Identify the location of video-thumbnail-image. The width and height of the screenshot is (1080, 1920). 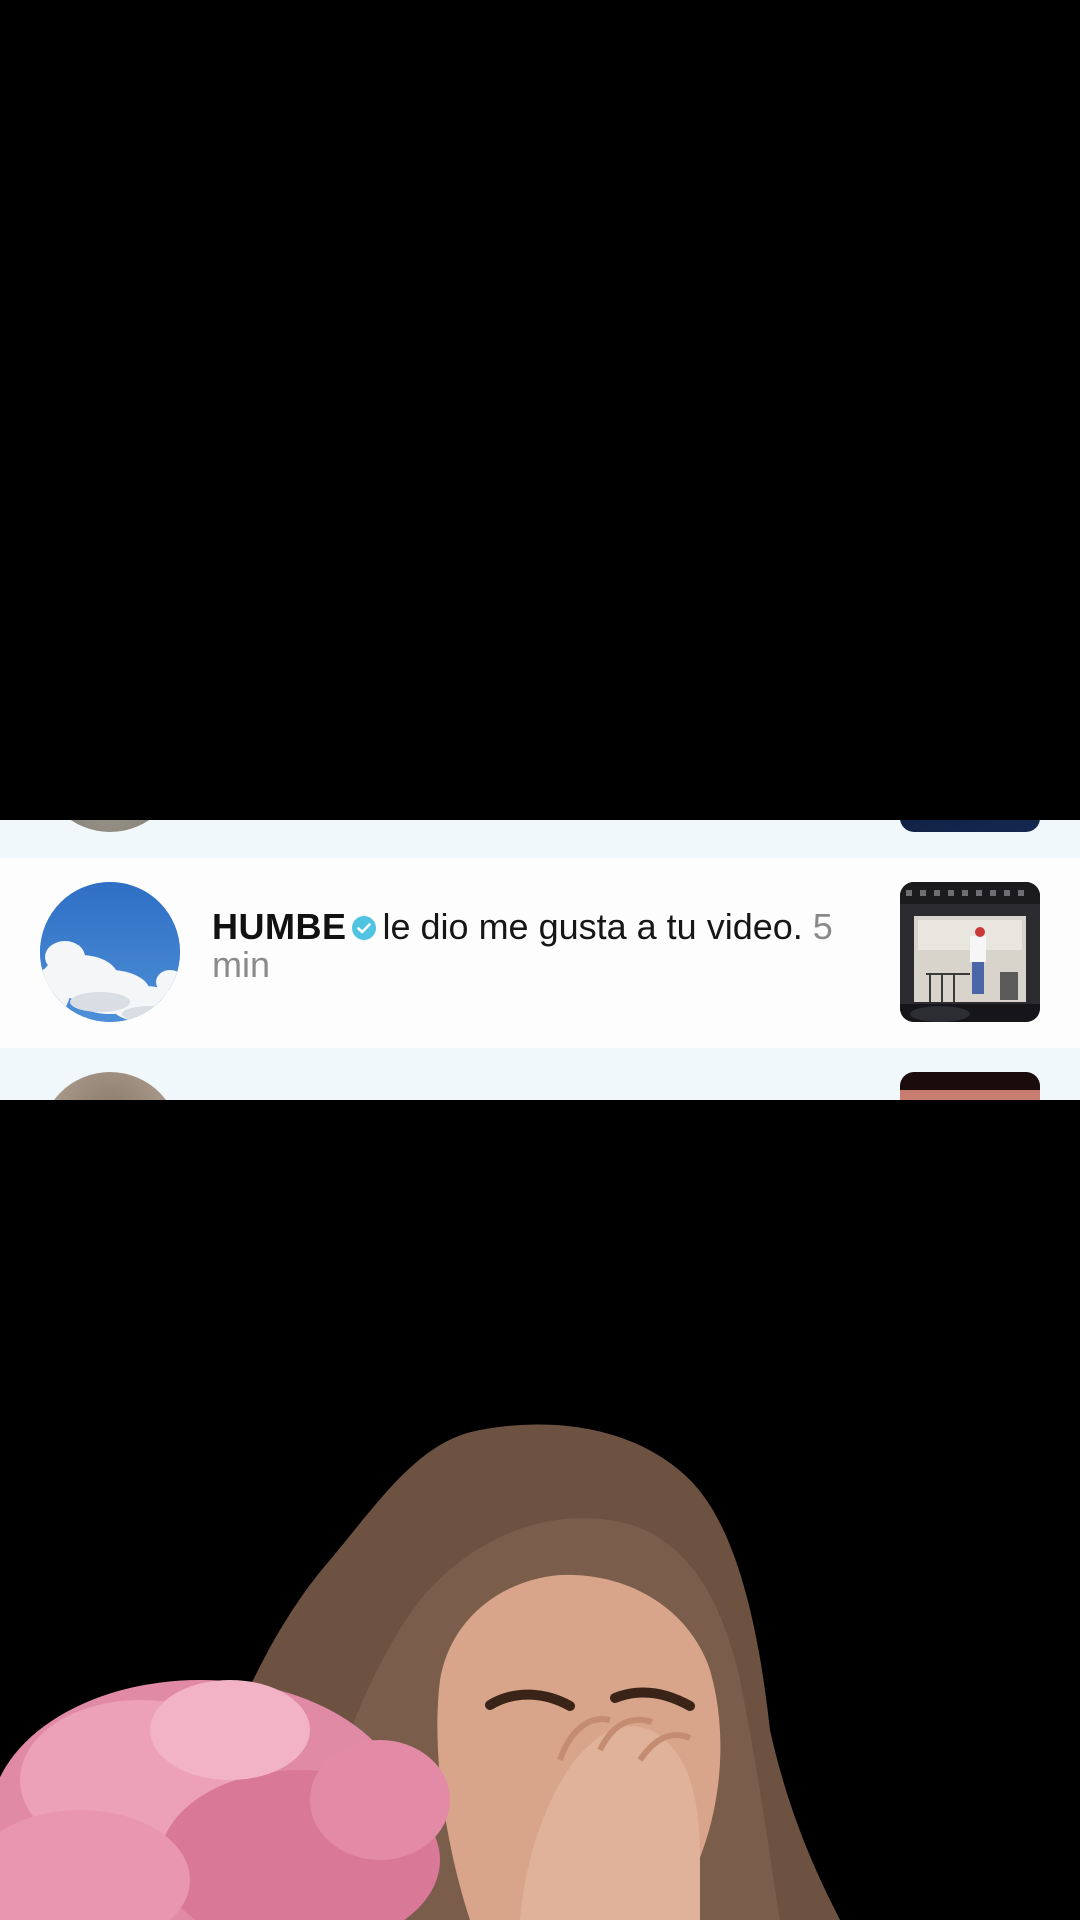
(970, 952).